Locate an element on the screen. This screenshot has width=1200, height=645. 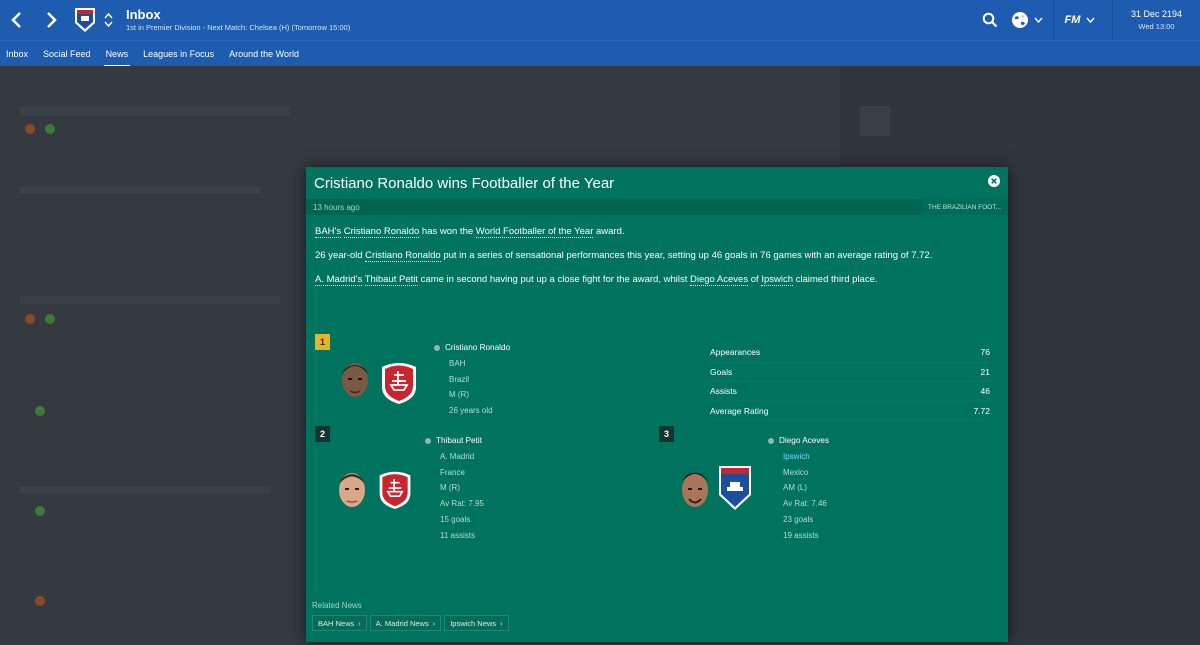
stat-value: 21 is located at coordinates (985, 371).